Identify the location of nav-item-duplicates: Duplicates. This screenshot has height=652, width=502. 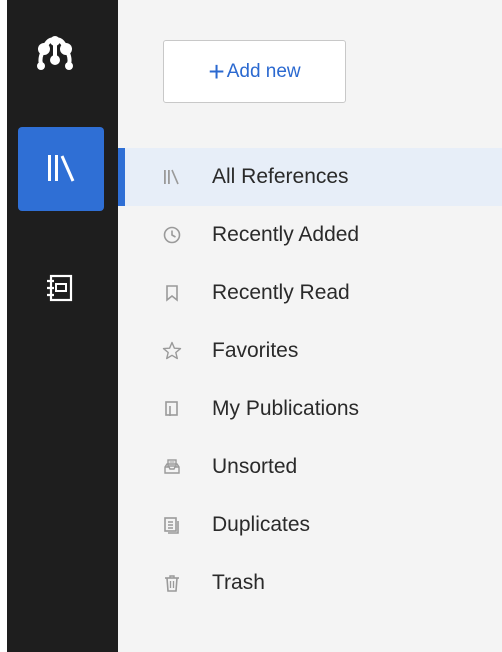
(310, 525).